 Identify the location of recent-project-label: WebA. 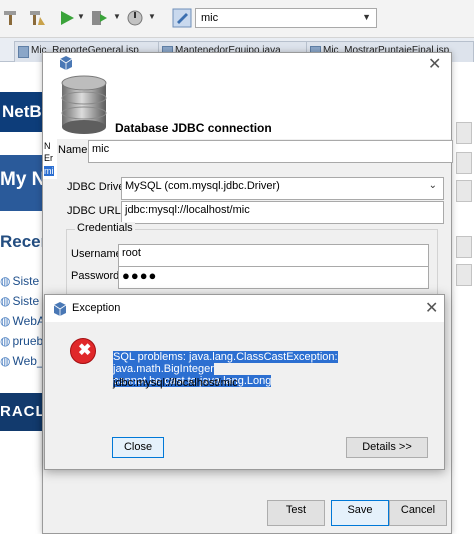
(28, 321).